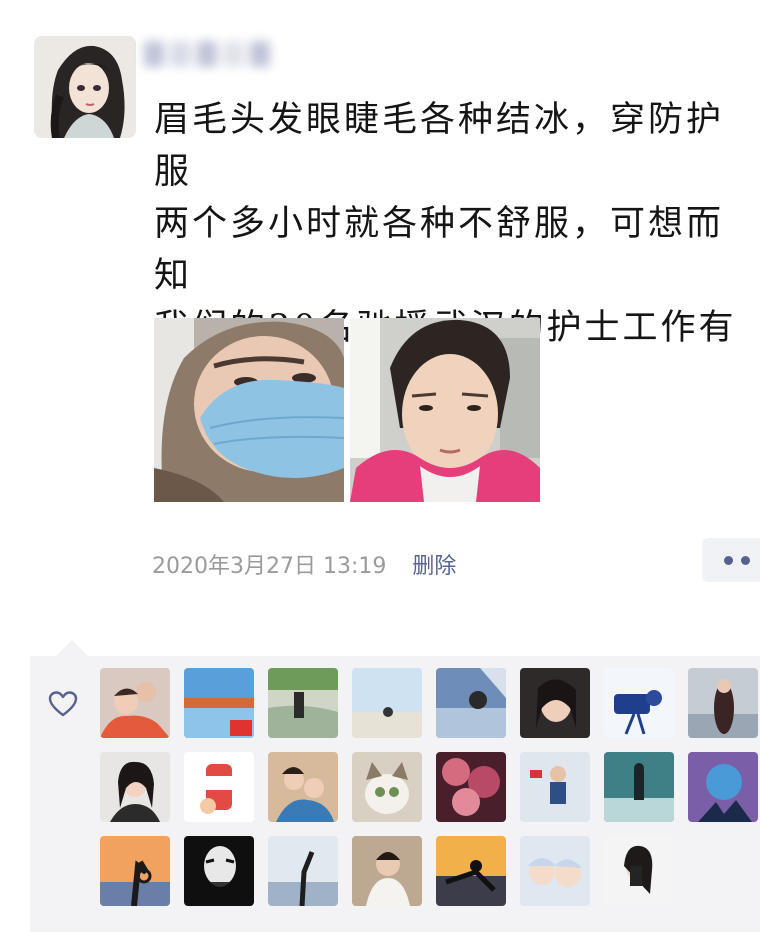  What do you see at coordinates (445, 410) in the screenshot?
I see `nurse-portrait-photo` at bounding box center [445, 410].